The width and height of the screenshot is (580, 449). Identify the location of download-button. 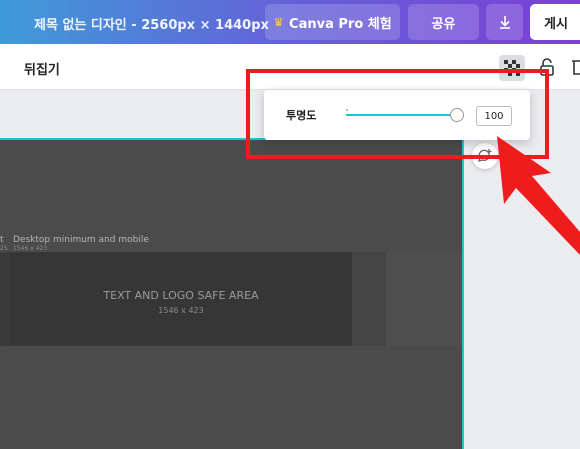
(504, 22).